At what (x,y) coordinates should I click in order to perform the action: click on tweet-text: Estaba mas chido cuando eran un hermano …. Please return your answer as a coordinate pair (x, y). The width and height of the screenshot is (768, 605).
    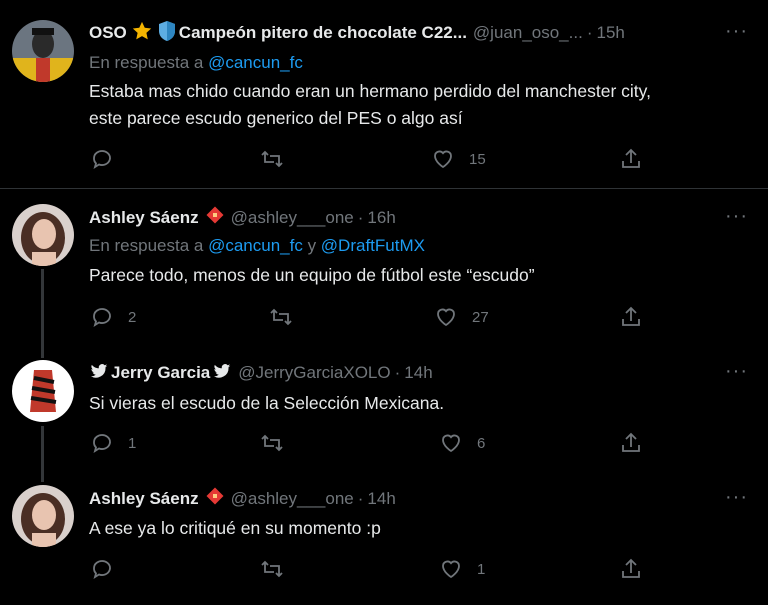
    Looking at the image, I should click on (419, 105).